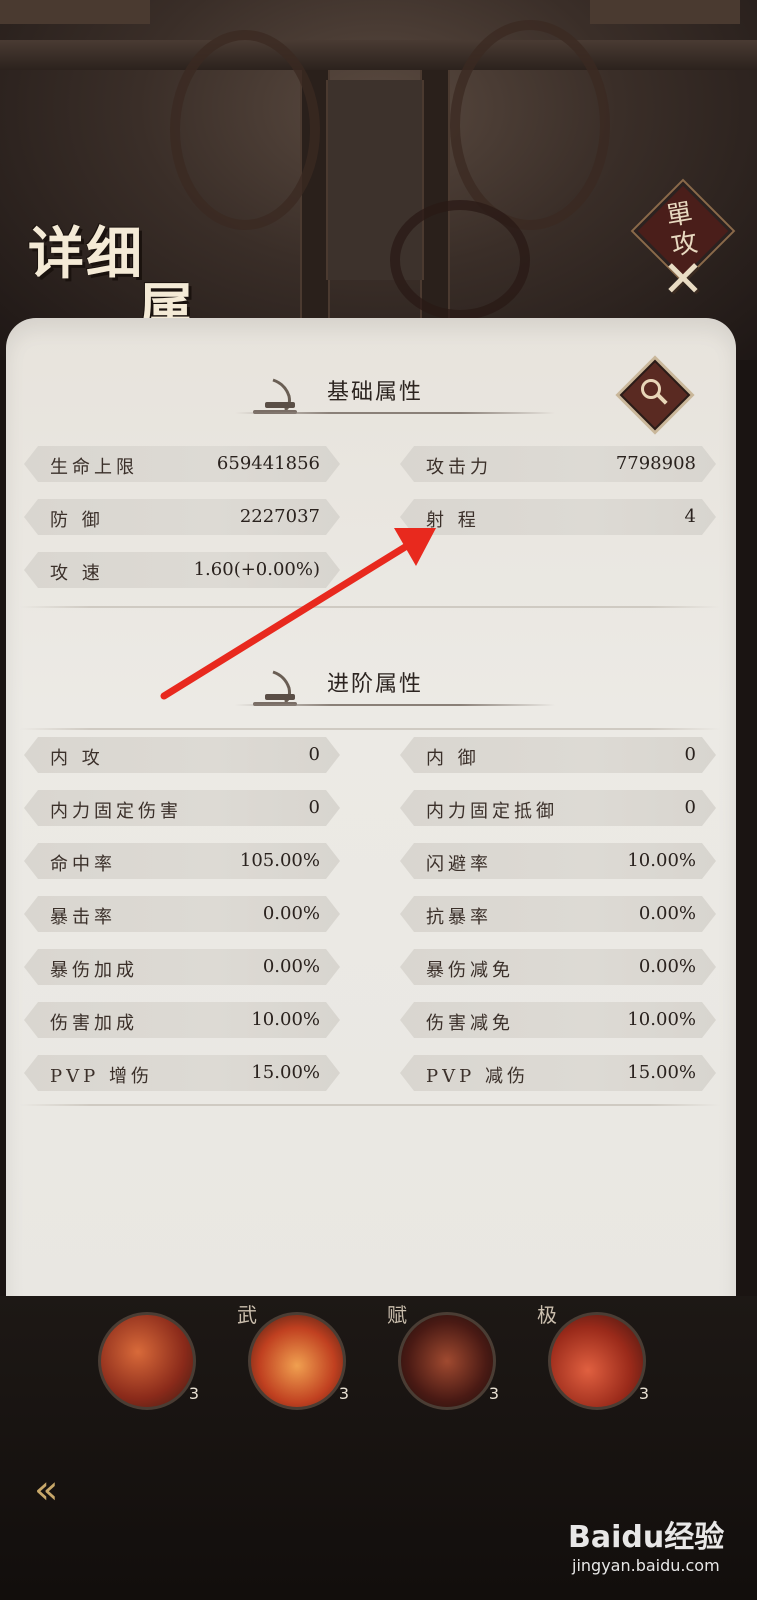  Describe the element at coordinates (646, 1537) in the screenshot. I see `watermark-brand: Baidu经验` at that location.